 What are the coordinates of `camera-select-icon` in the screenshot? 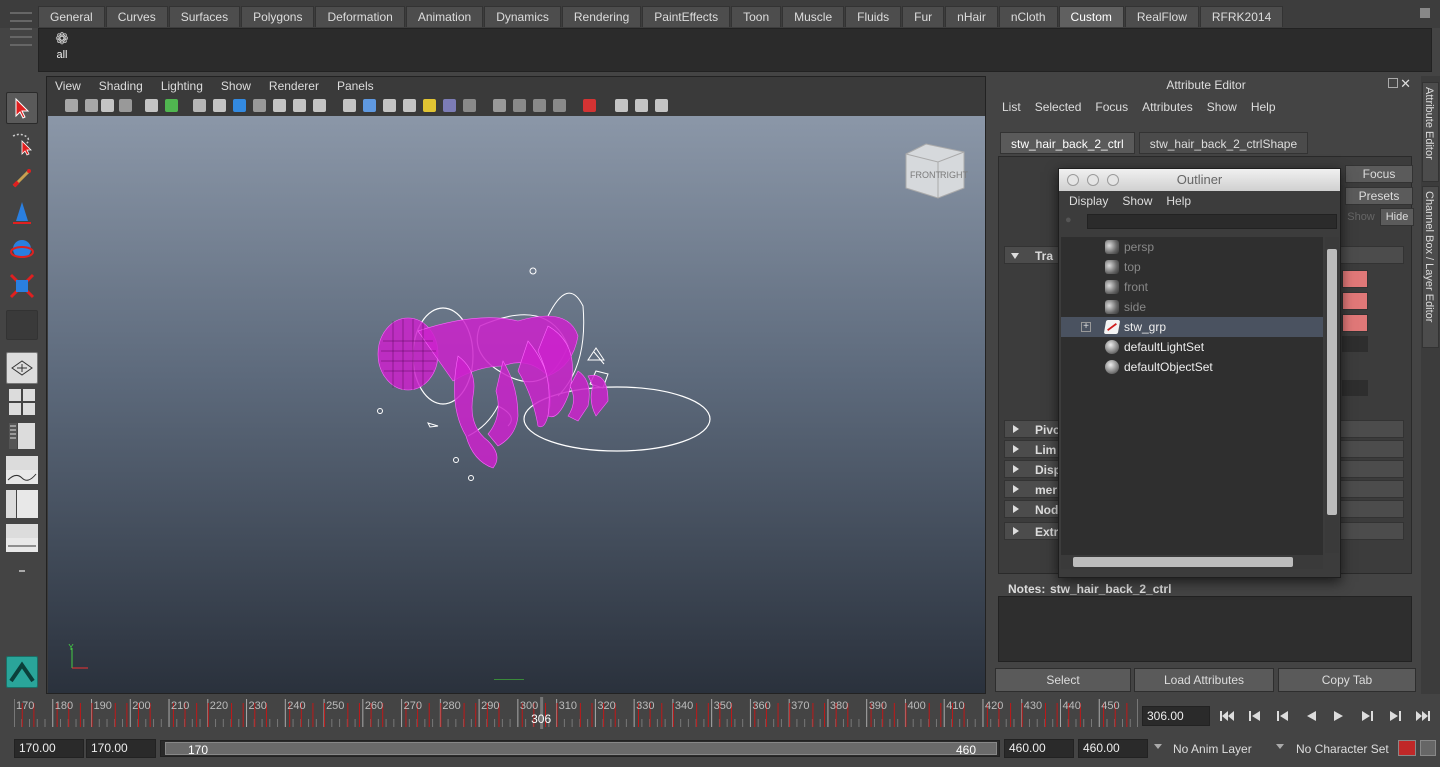 It's located at (71, 105).